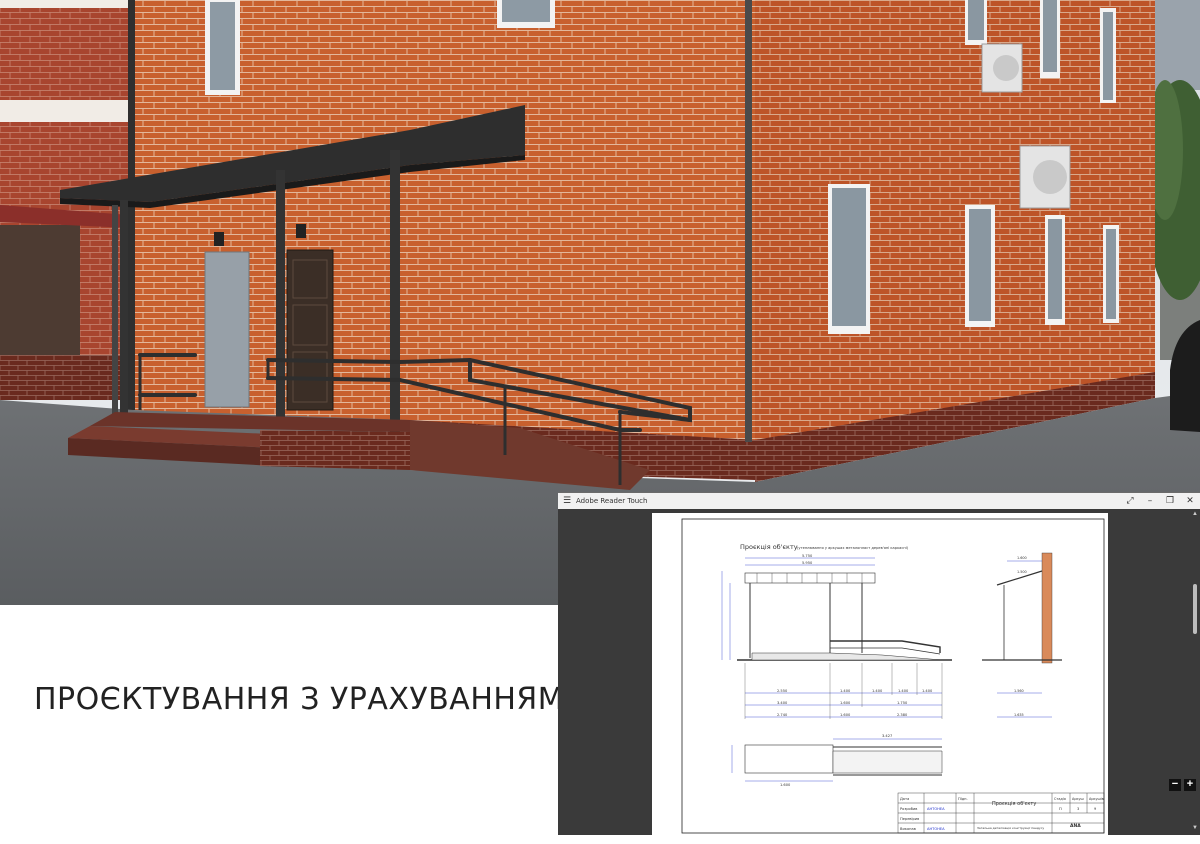  I want to click on dim-row2-2: 1.750, so click(902, 703).